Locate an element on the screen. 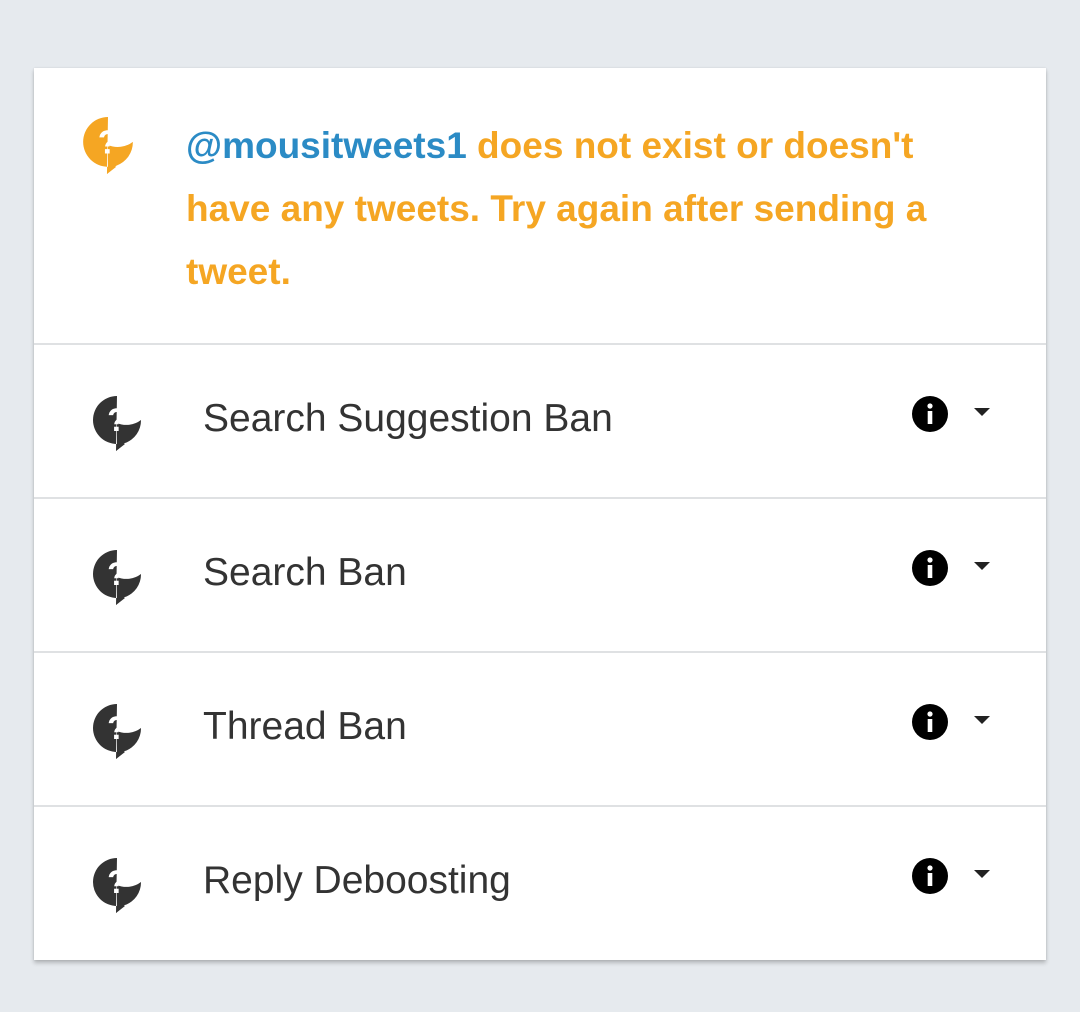  check-row-reply-deboosting: ? Reply Deboosting is located at coordinates (540, 883).